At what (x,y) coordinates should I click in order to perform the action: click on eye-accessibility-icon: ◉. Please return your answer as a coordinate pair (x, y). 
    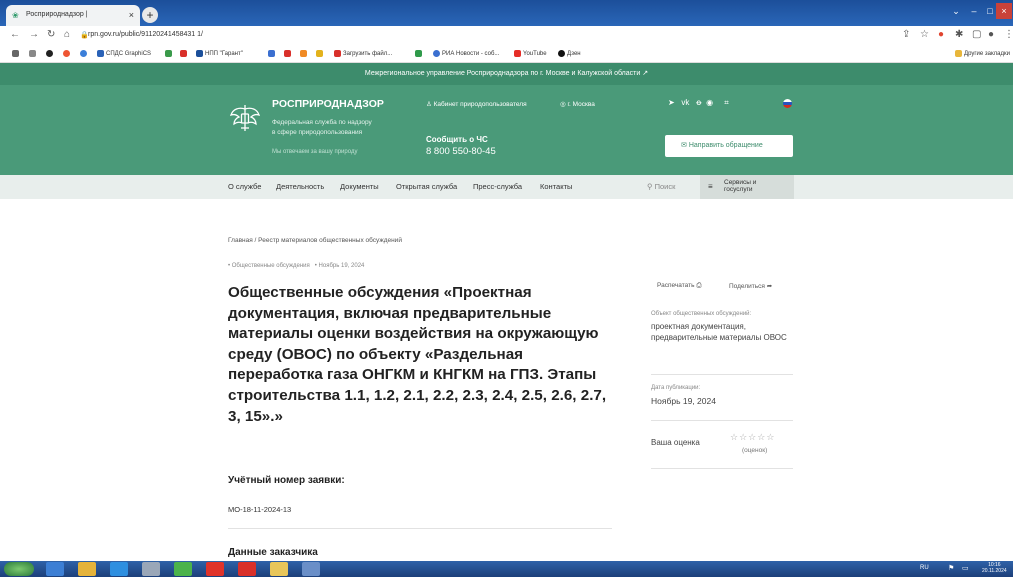
    Looking at the image, I should click on (709, 102).